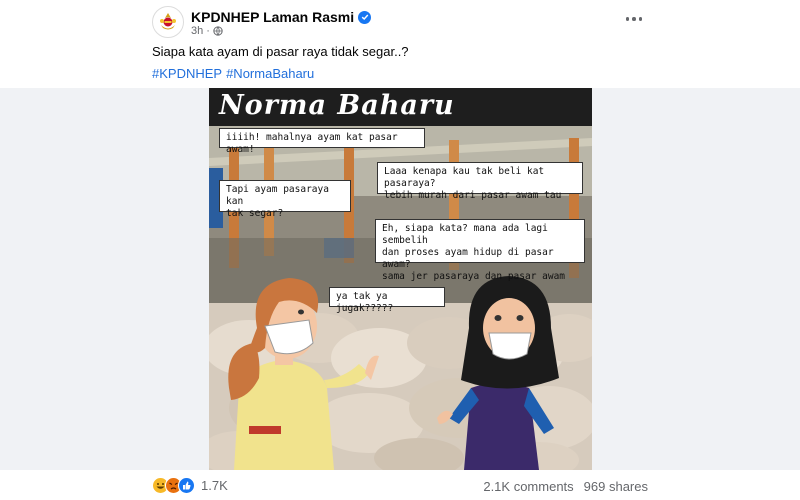  I want to click on reaction-count: 1.7K, so click(214, 485).